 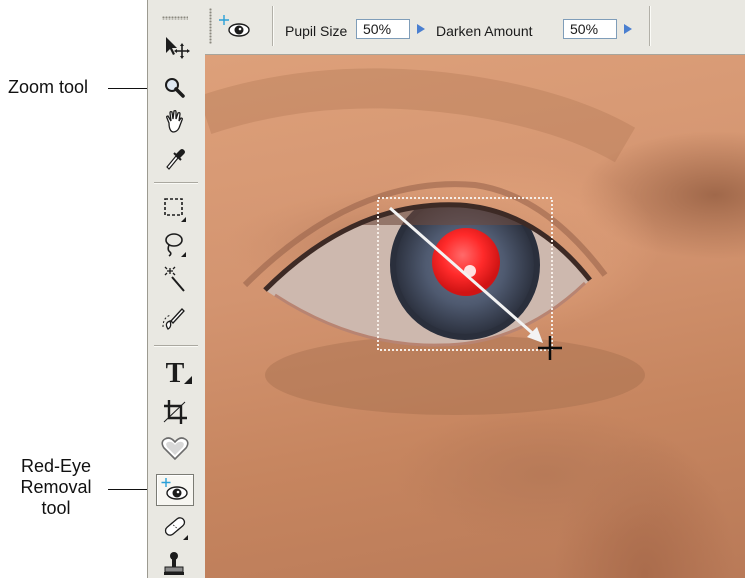 I want to click on darken-amount-slider-arrow, so click(x=628, y=29).